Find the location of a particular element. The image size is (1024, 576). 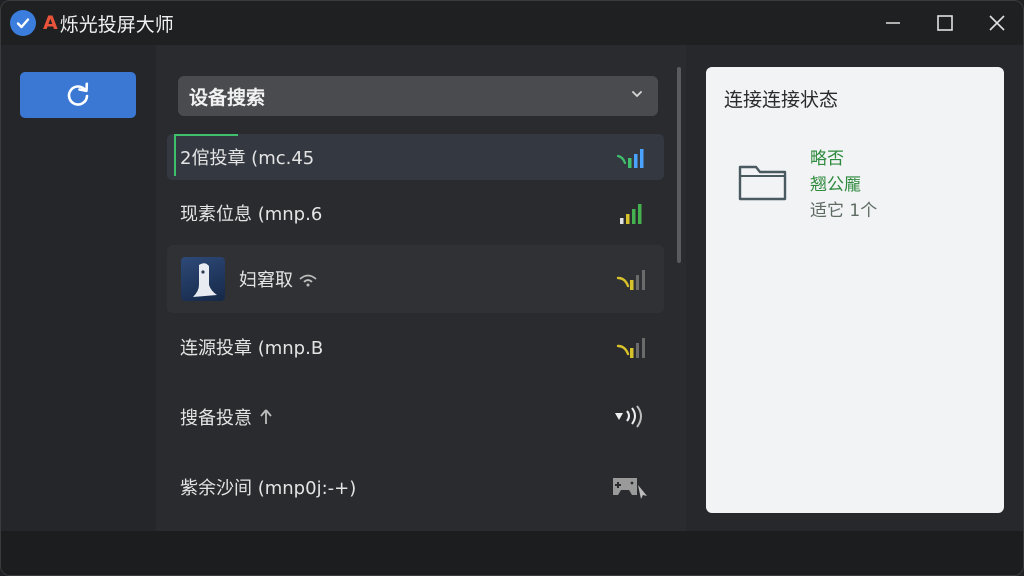

device-list-item: 现素位息 (mnp.6 is located at coordinates (415, 213).